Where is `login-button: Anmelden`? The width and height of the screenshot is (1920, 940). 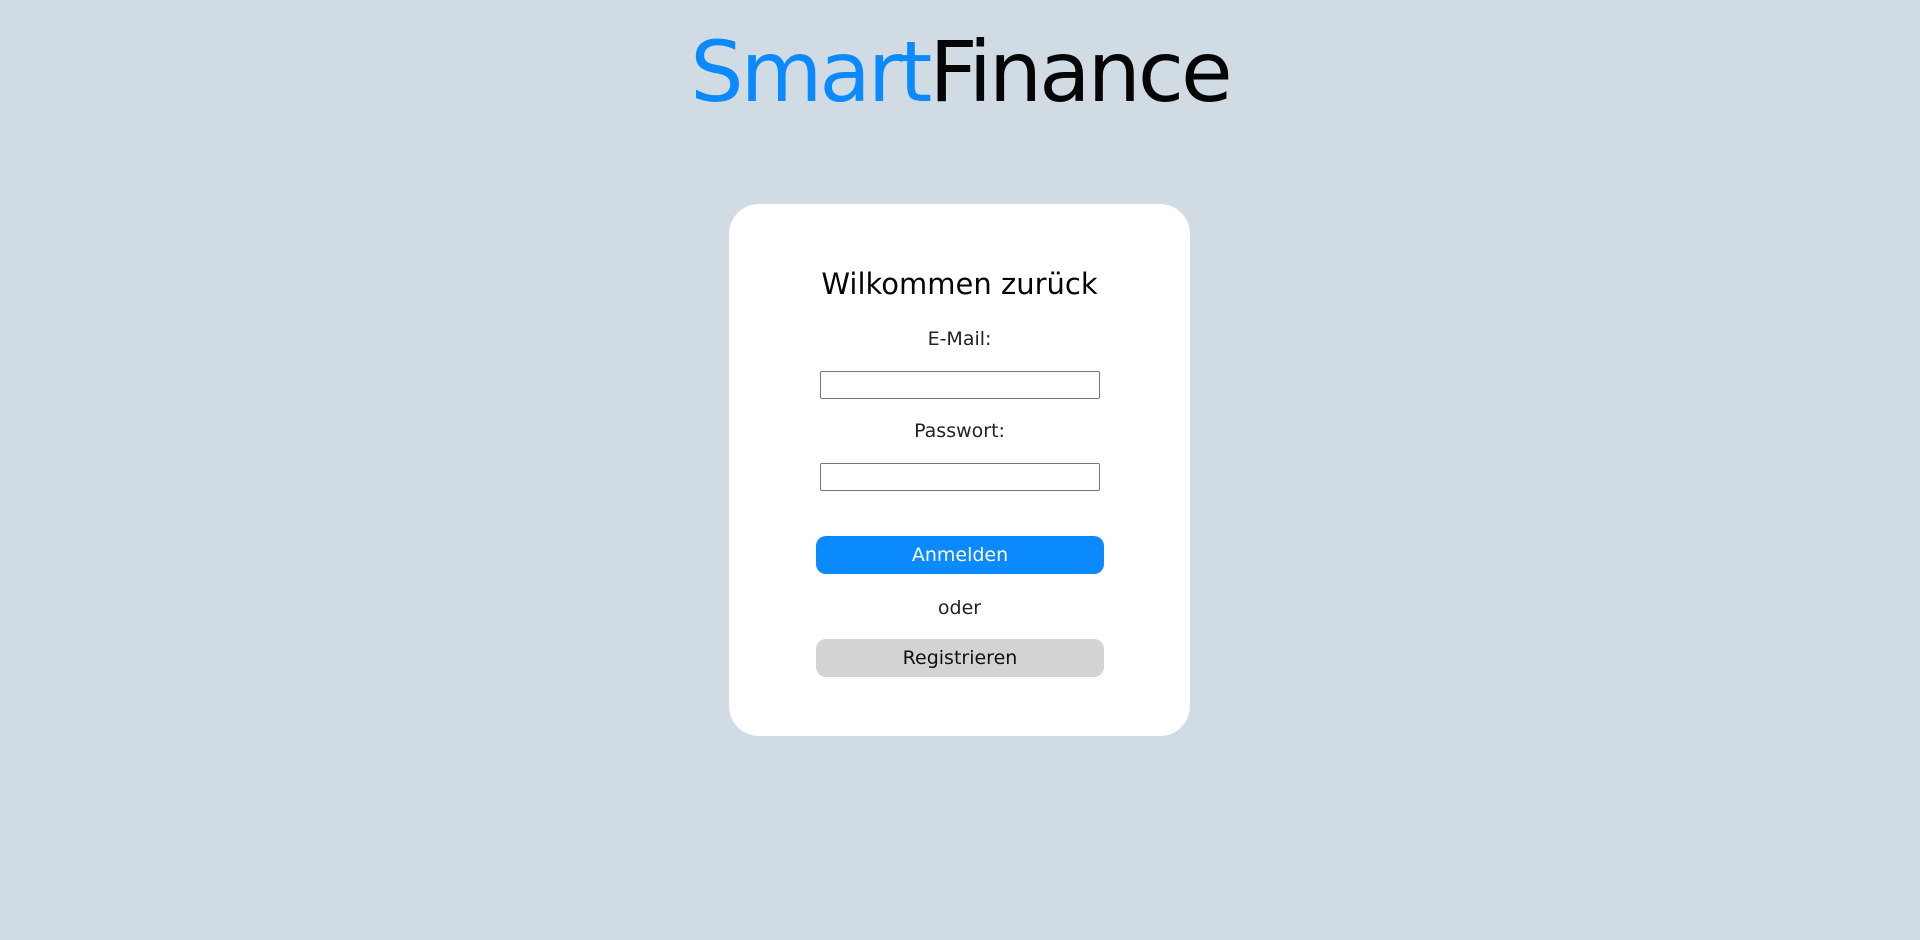
login-button: Anmelden is located at coordinates (960, 555).